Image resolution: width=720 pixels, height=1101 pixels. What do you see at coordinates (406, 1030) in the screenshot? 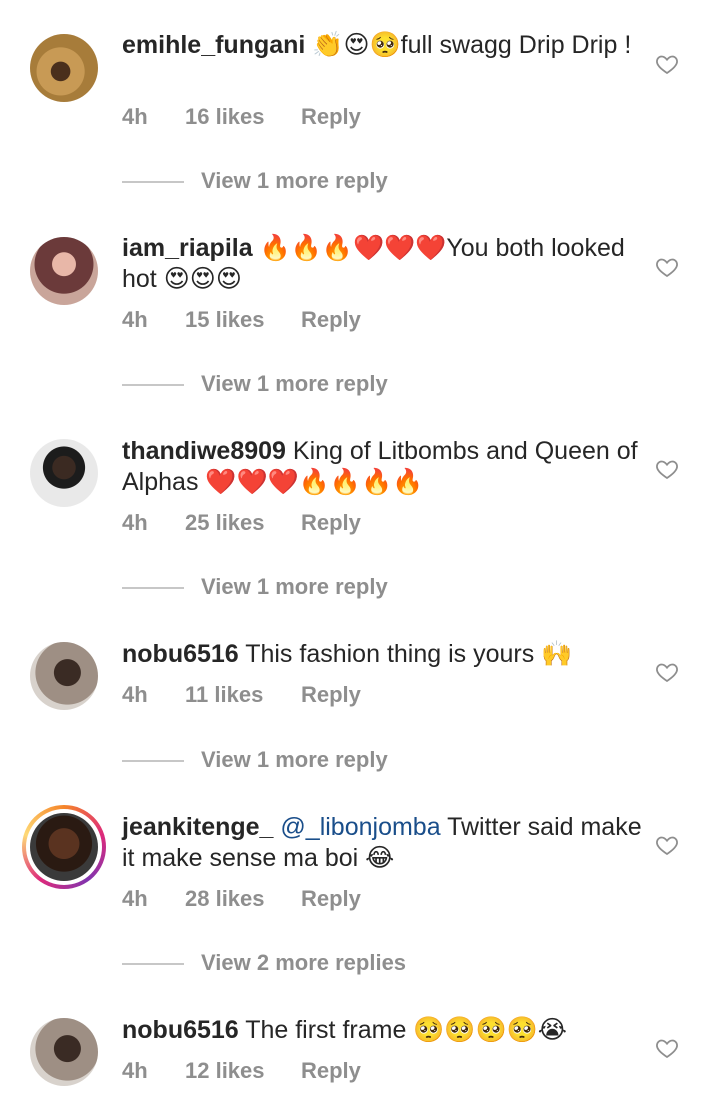
I see `comment-body: The first frame 🥺🥺🥺🥺😭` at bounding box center [406, 1030].